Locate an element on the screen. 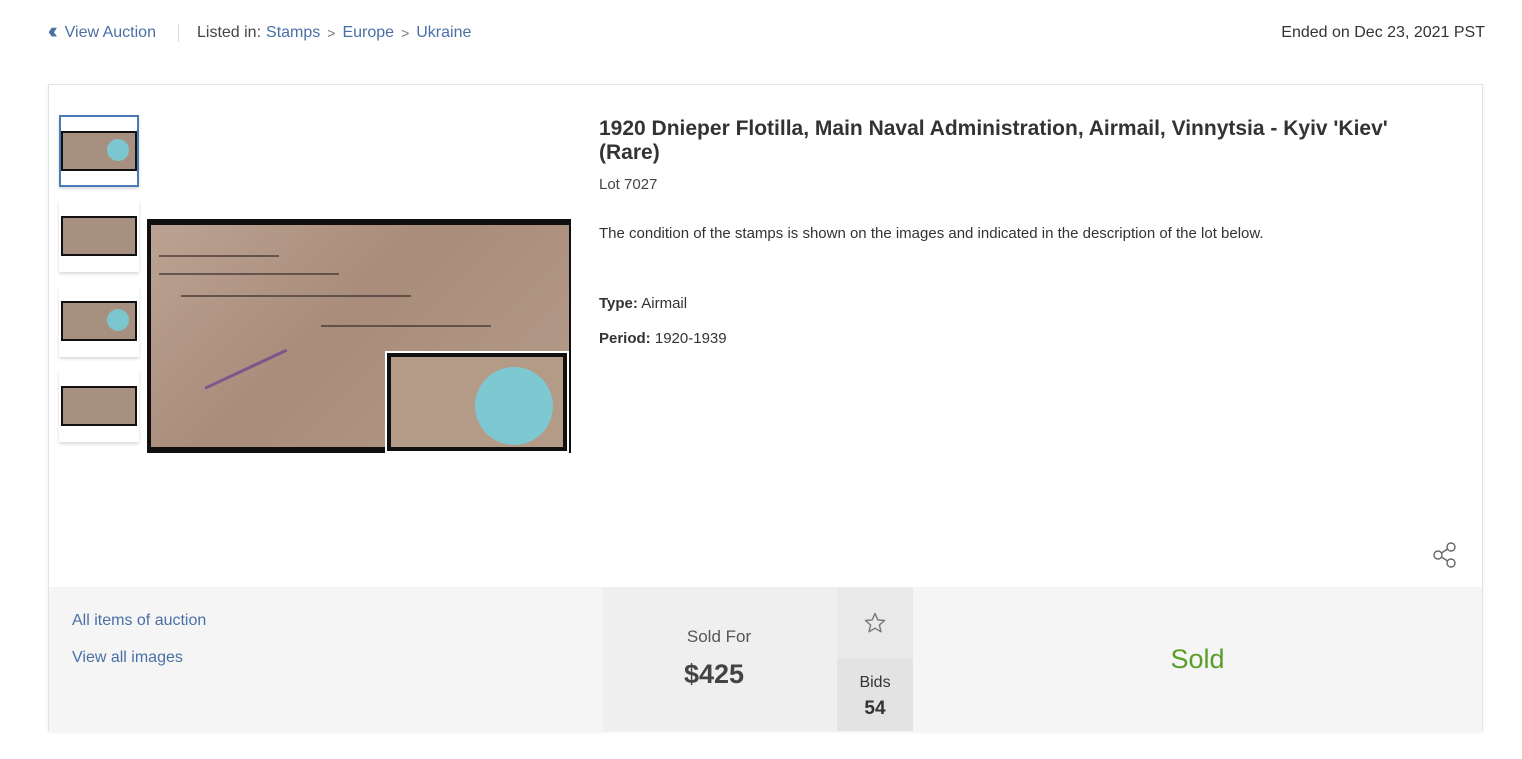 This screenshot has height=759, width=1522. trident-seal-icon is located at coordinates (514, 406).